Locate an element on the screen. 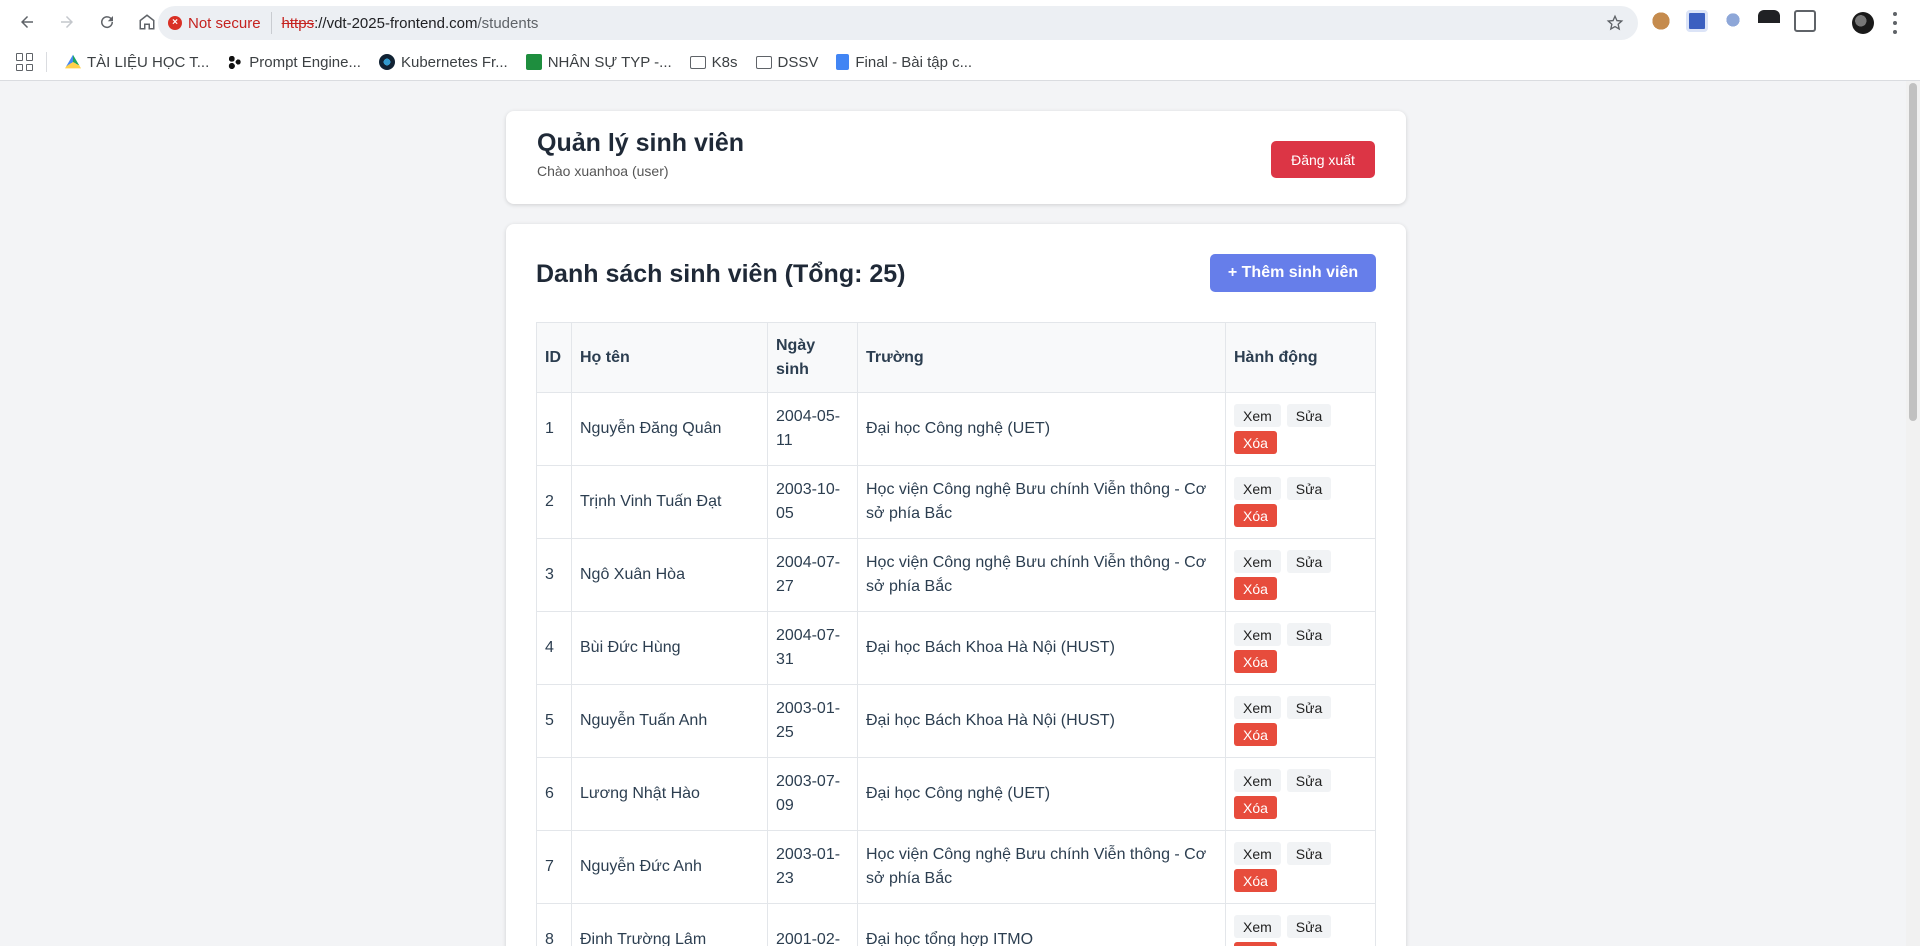 The height and width of the screenshot is (946, 1920). warning-icon: × is located at coordinates (175, 23).